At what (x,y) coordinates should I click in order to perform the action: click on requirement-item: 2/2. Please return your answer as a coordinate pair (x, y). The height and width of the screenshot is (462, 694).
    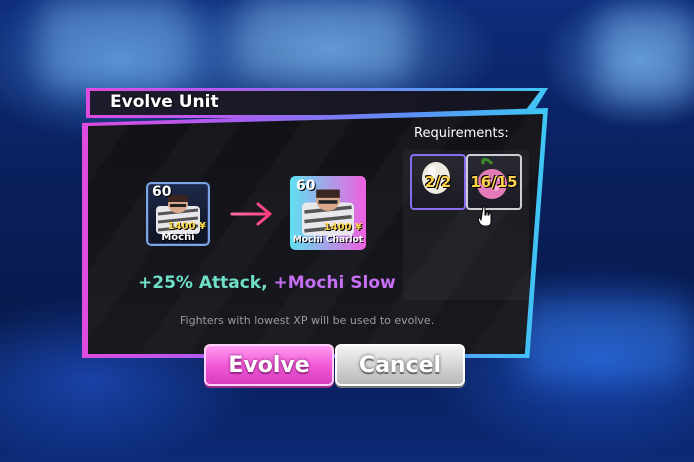
    Looking at the image, I should click on (438, 182).